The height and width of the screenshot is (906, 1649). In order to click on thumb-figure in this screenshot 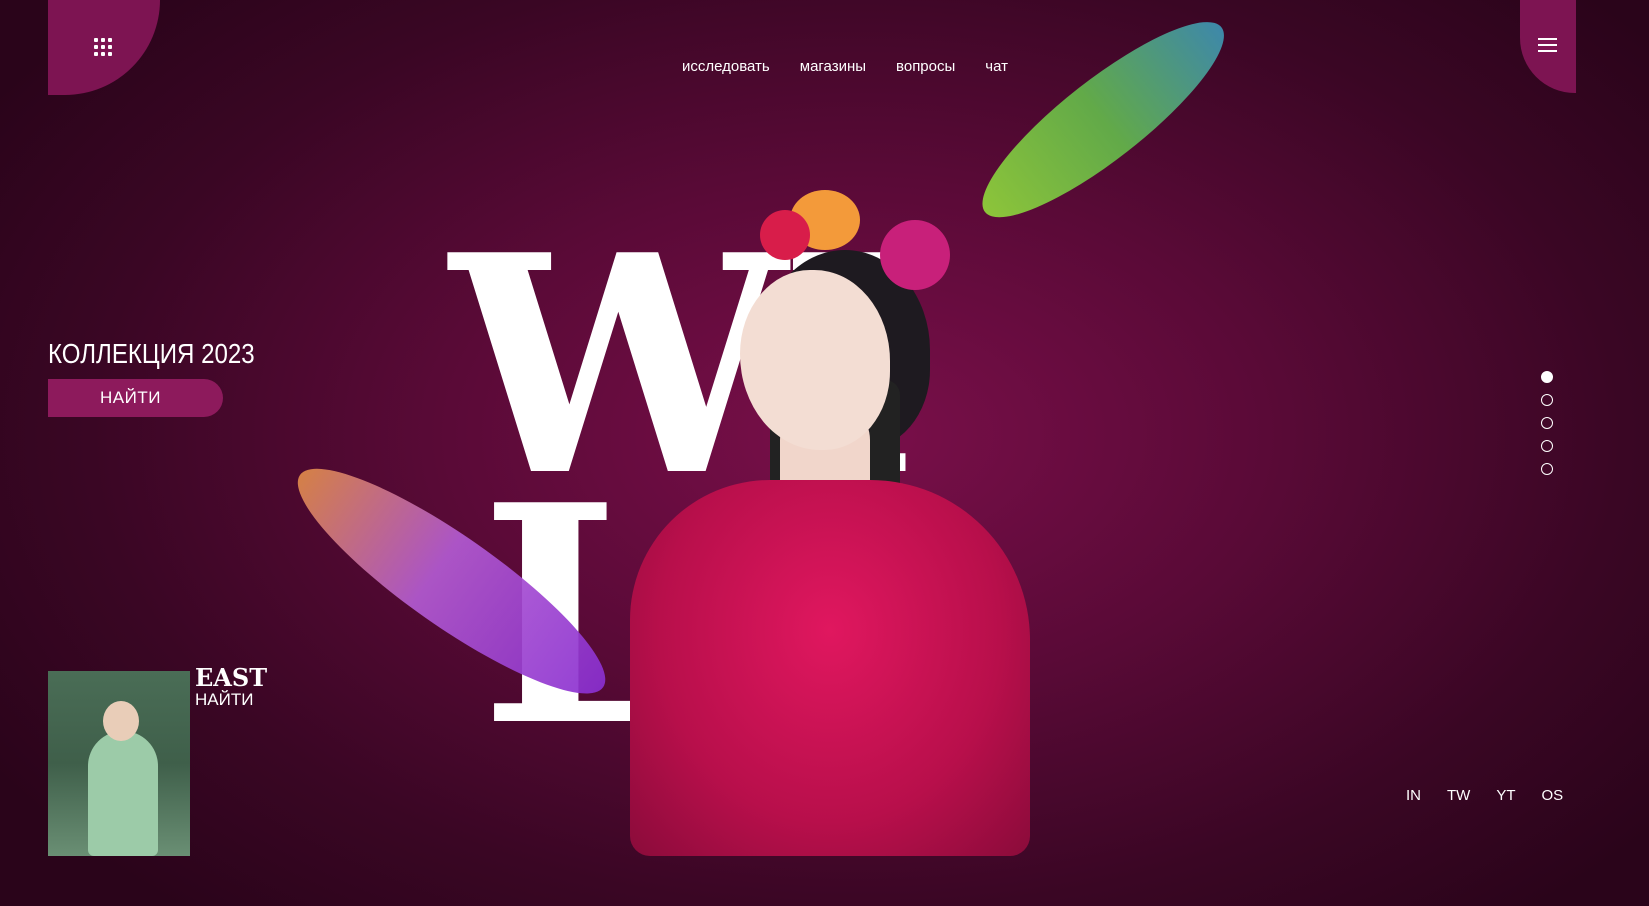, I will do `click(123, 793)`.